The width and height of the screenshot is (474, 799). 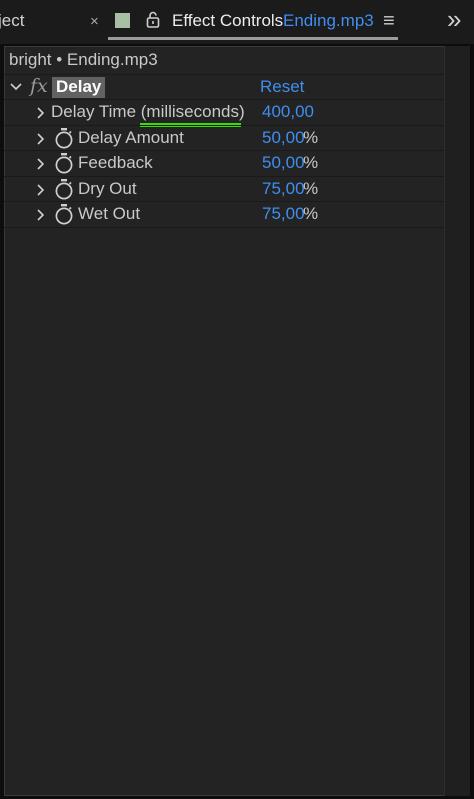 I want to click on divider, so click(x=224, y=227).